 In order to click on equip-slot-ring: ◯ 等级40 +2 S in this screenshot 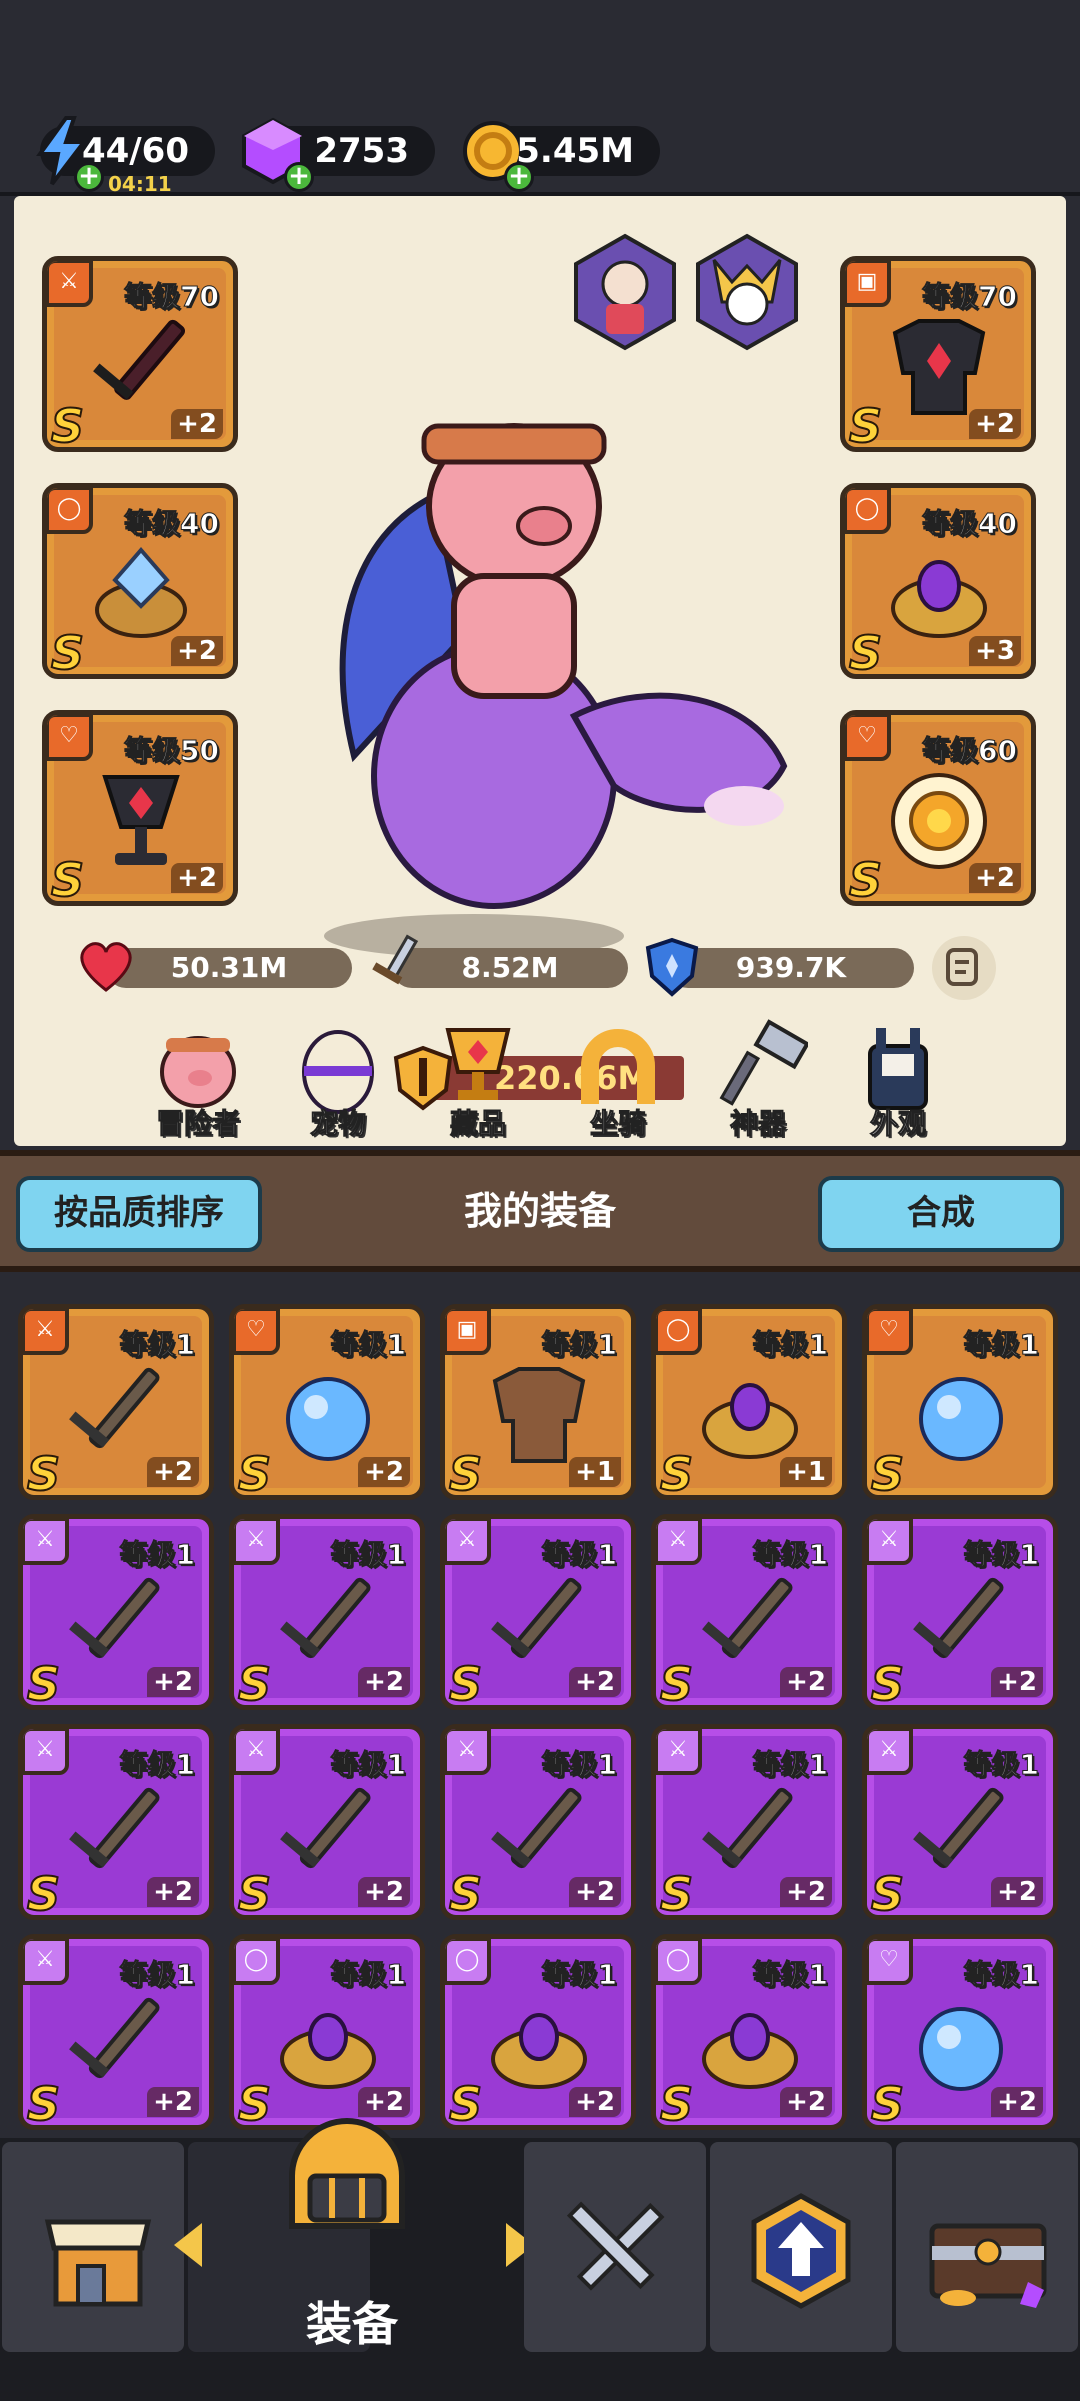, I will do `click(140, 581)`.